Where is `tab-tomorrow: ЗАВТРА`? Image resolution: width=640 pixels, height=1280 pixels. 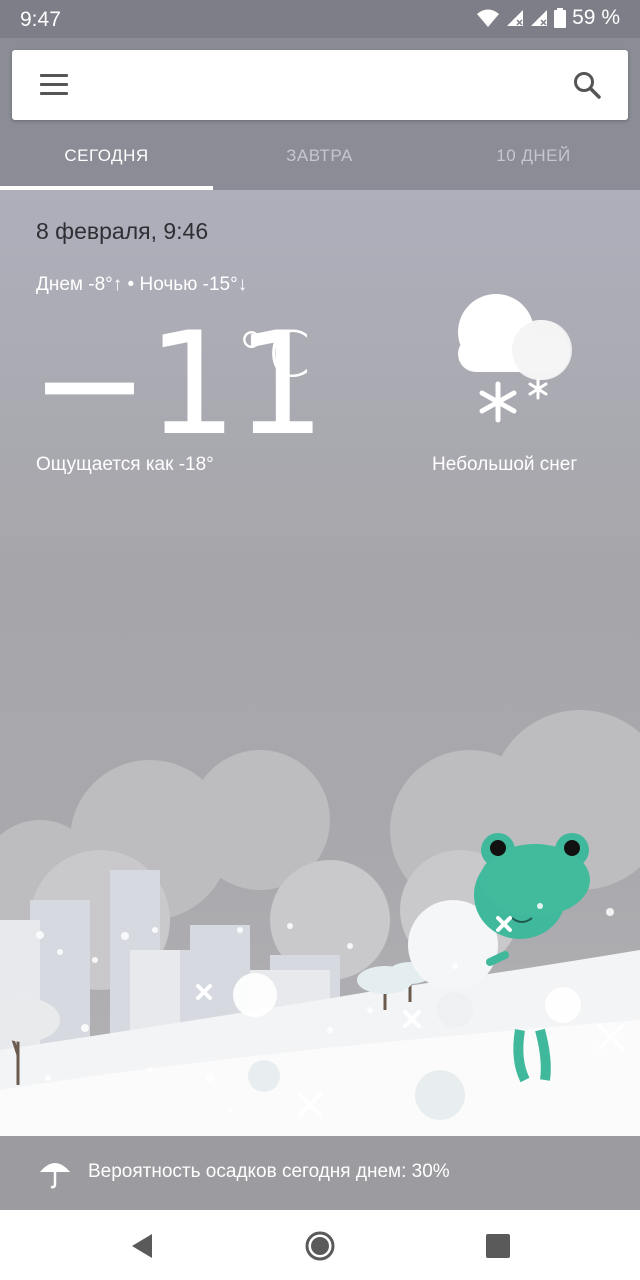
tab-tomorrow: ЗАВТРА is located at coordinates (319, 160).